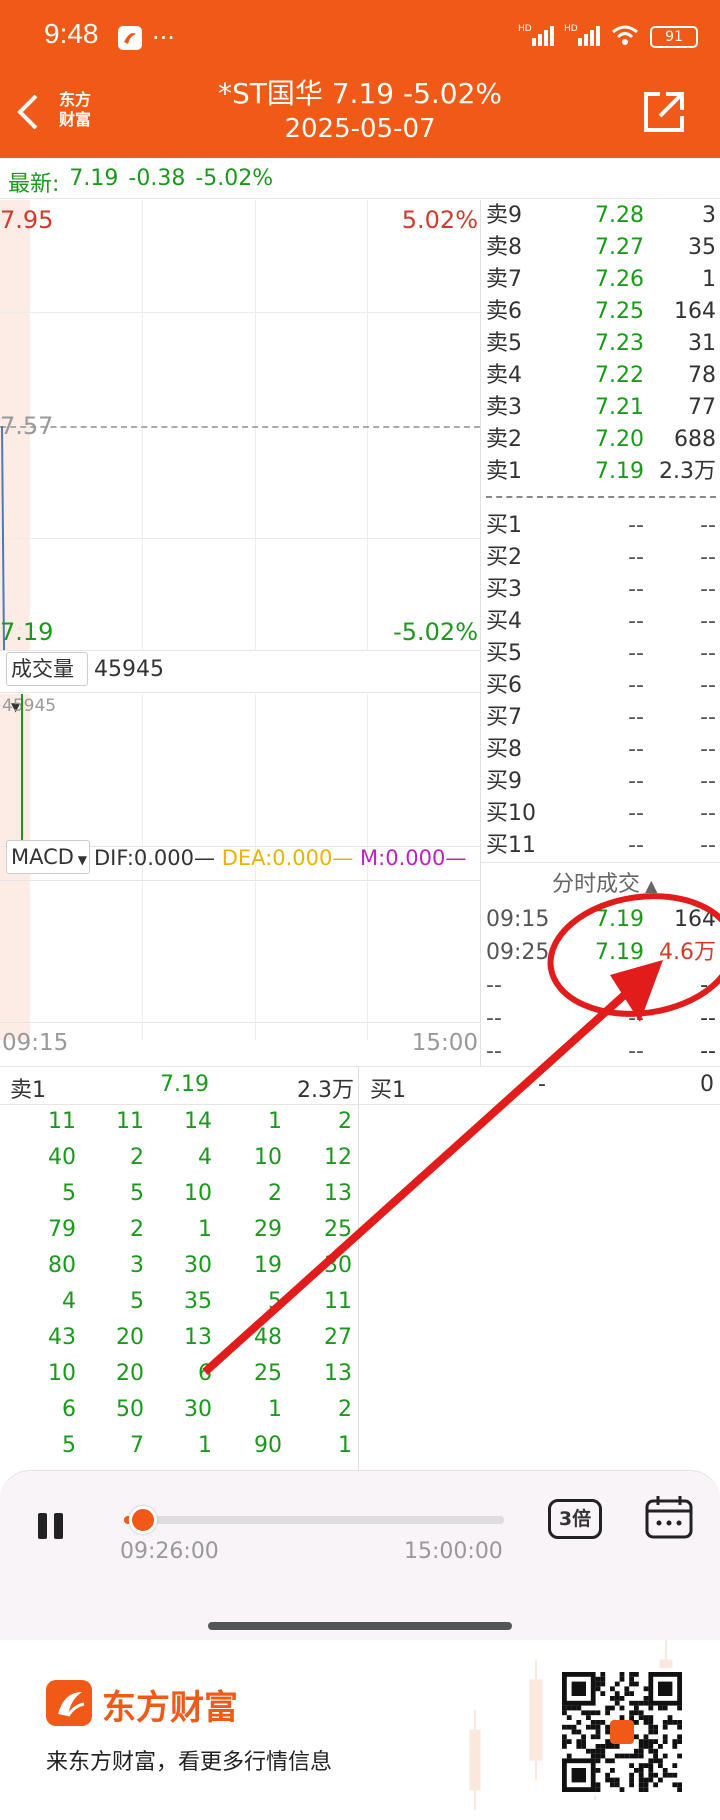  Describe the element at coordinates (536, 37) in the screenshot. I see `signal-1-icon: HD` at that location.